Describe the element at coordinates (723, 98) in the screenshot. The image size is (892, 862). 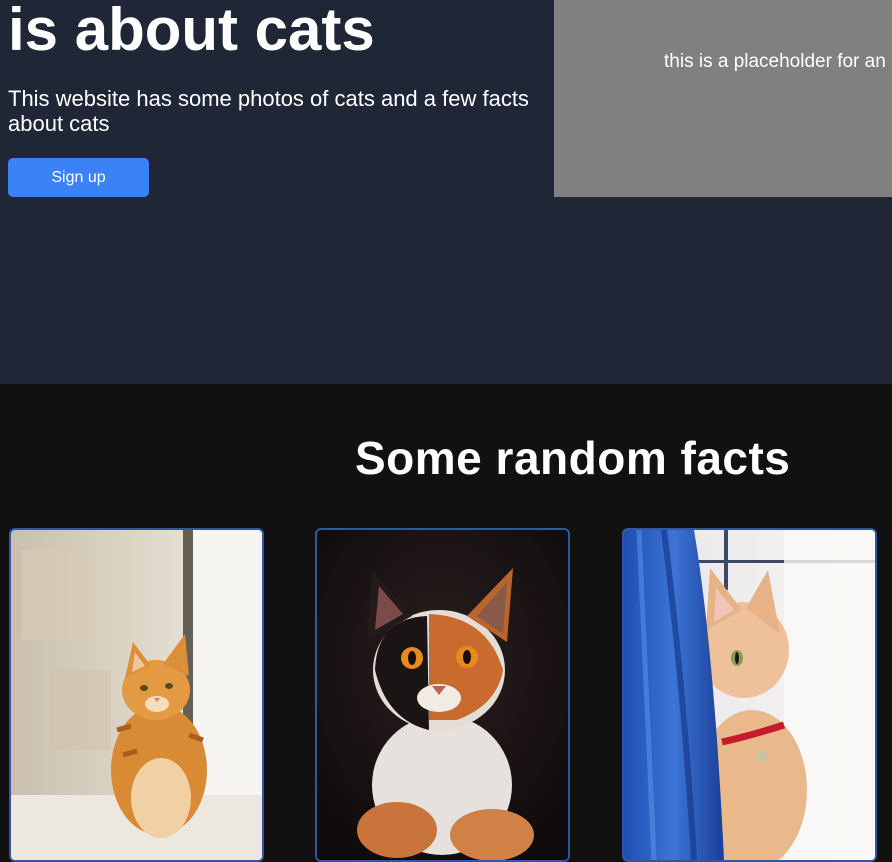
I see `hero-image-placeholder: this is a placeholder for an` at that location.